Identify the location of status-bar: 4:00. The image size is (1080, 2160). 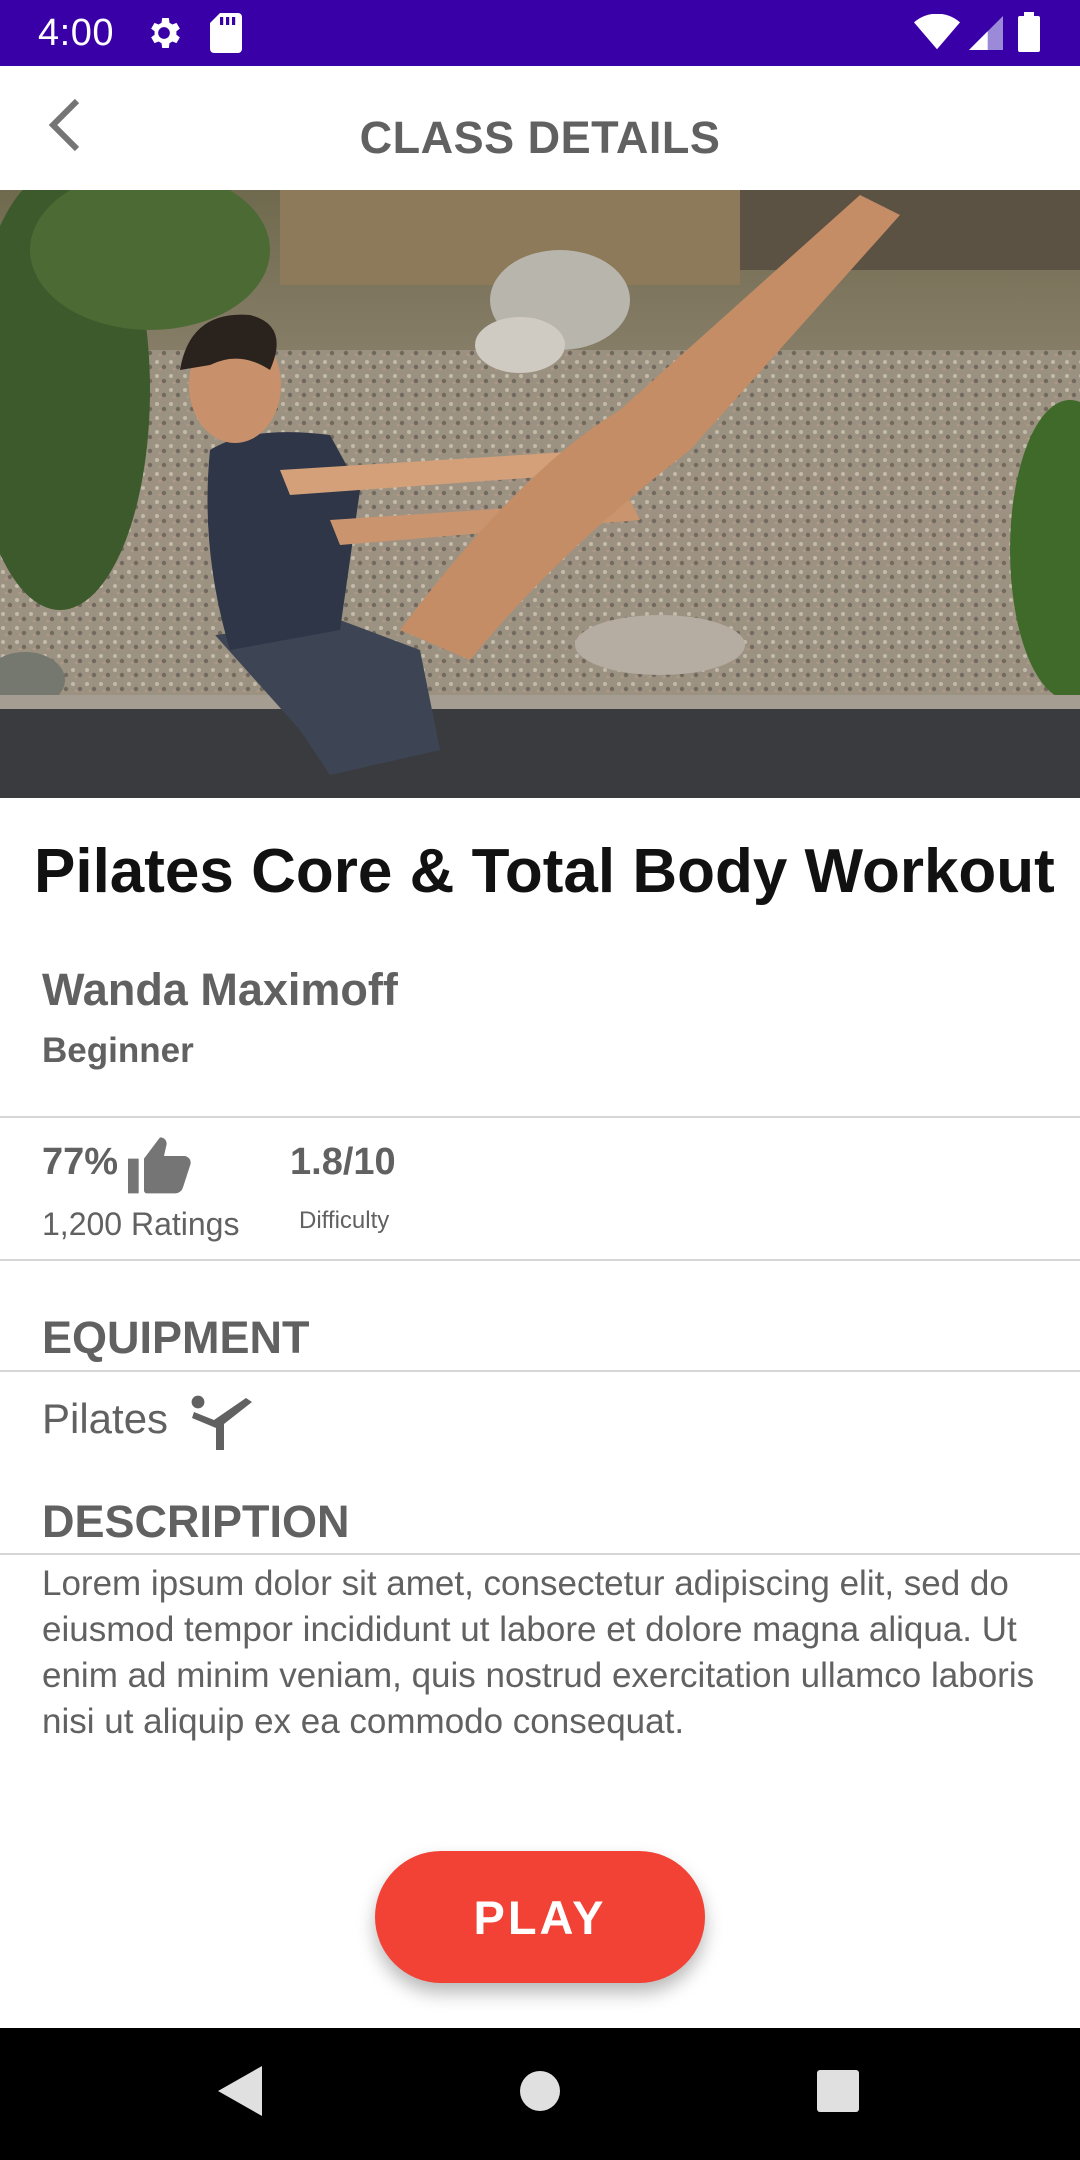
(540, 33).